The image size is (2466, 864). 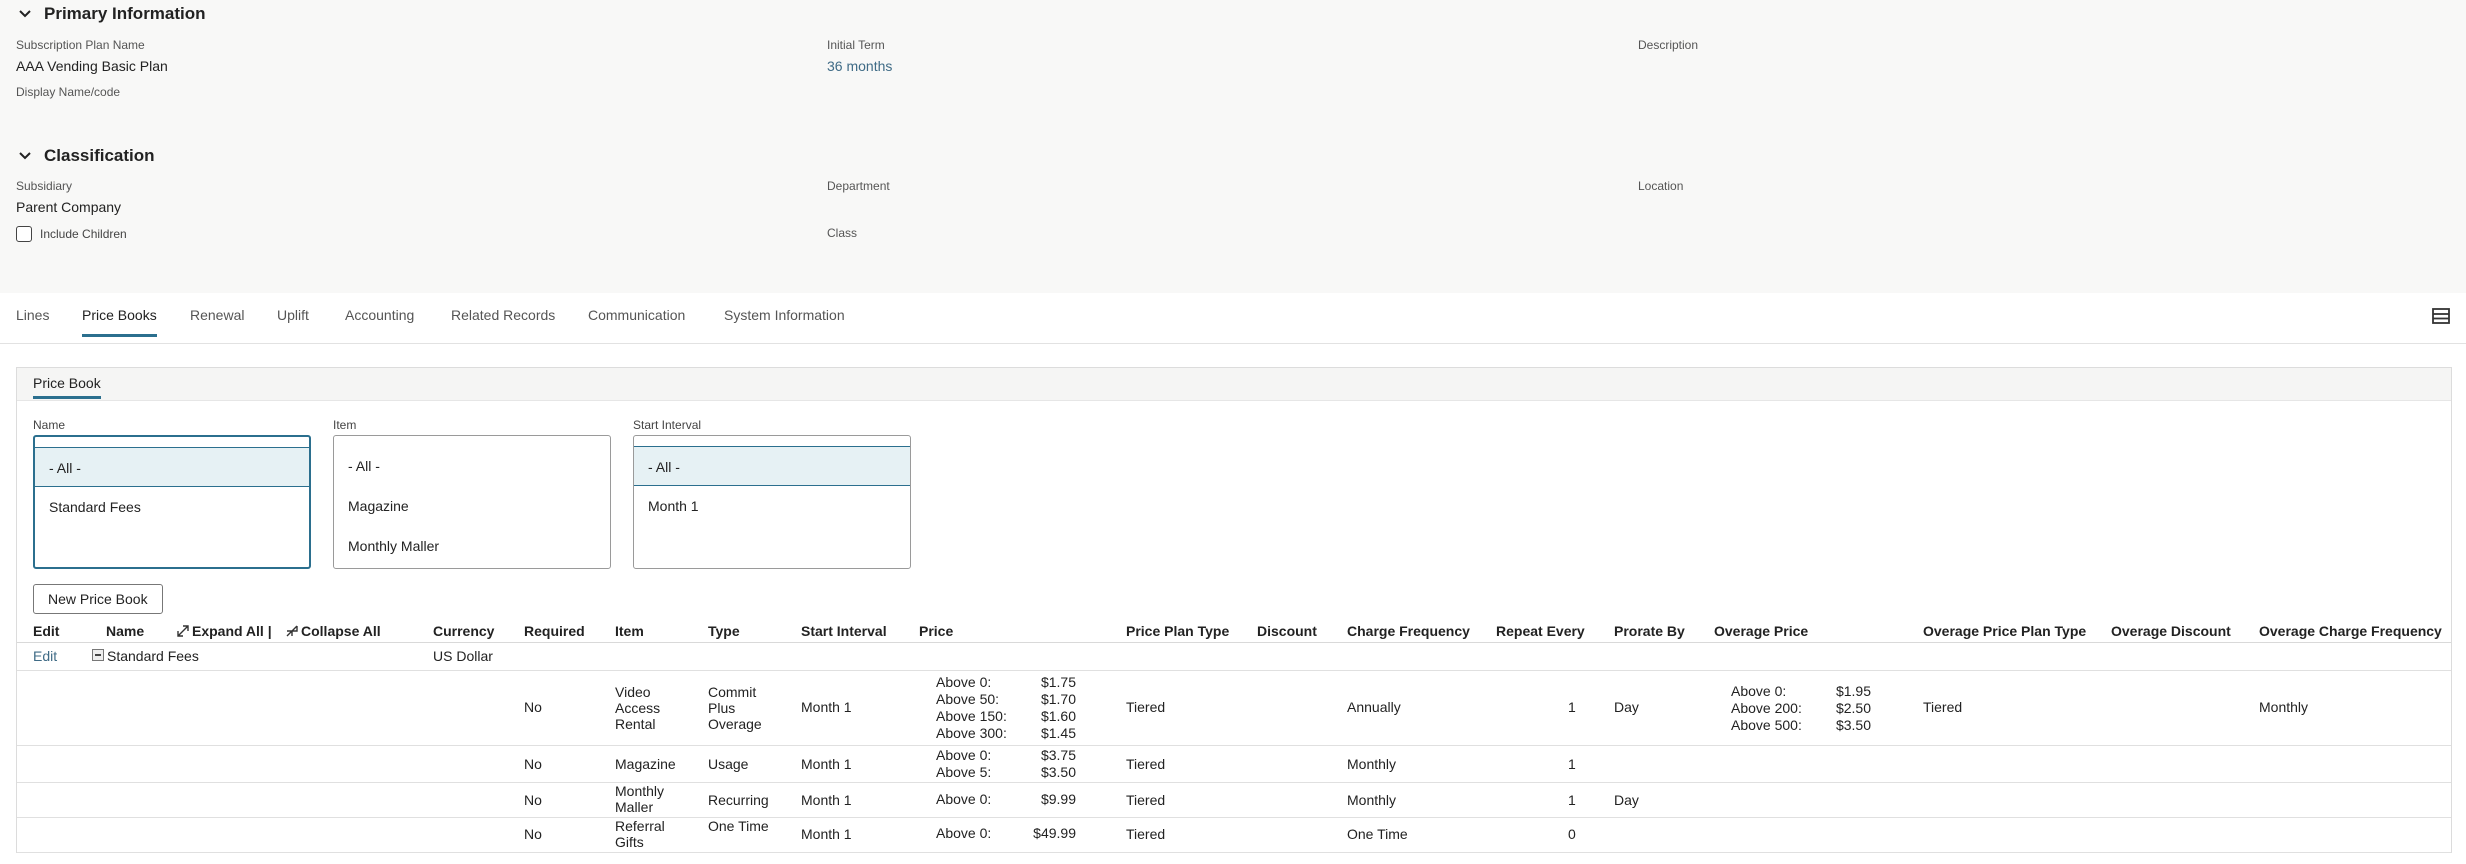 What do you see at coordinates (629, 631) in the screenshot?
I see `col-item: Item` at bounding box center [629, 631].